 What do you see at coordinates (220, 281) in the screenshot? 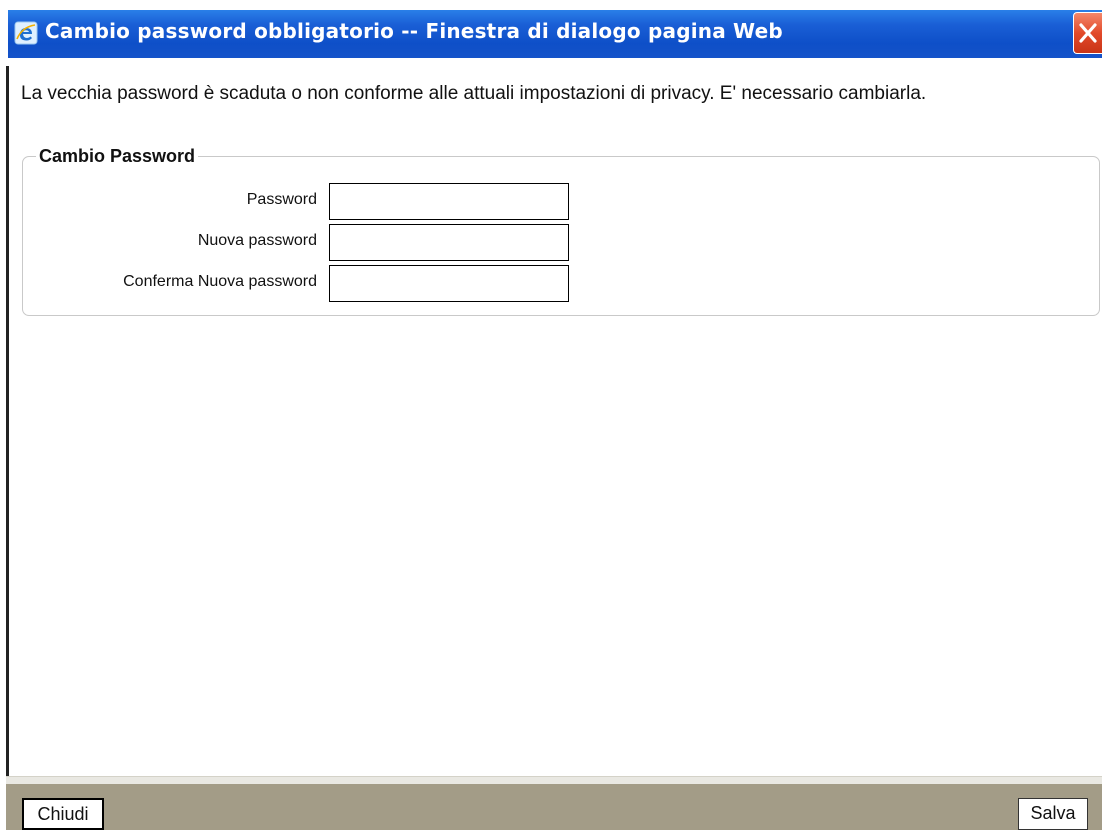
I see `confirm-password-label: Conferma Nuova password` at bounding box center [220, 281].